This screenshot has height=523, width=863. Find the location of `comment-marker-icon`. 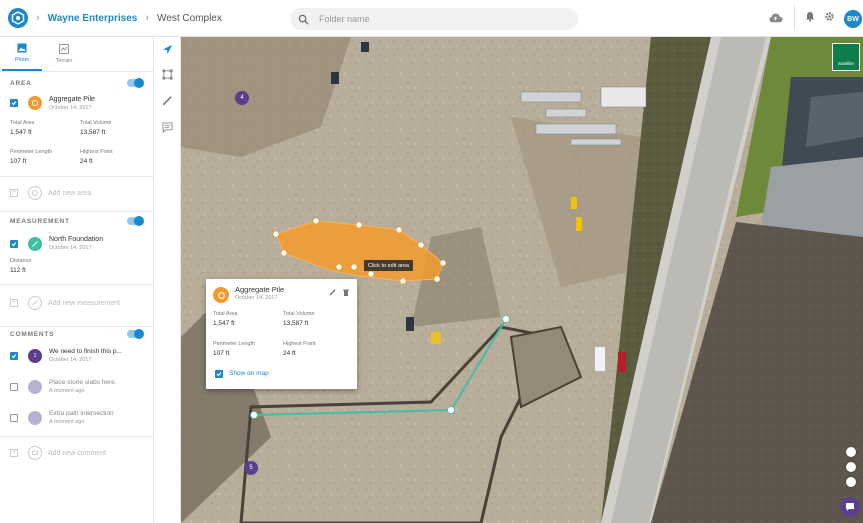

comment-marker-icon is located at coordinates (35, 418).